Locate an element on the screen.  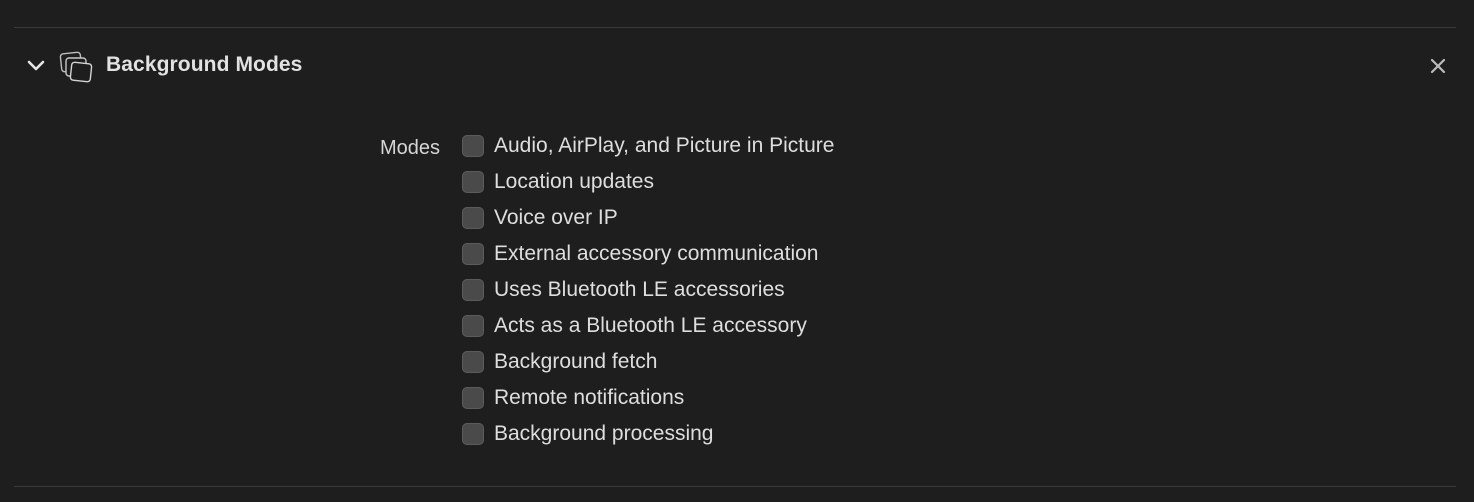
option-label: Audio, AirPlay, and Picture in Picture is located at coordinates (664, 145).